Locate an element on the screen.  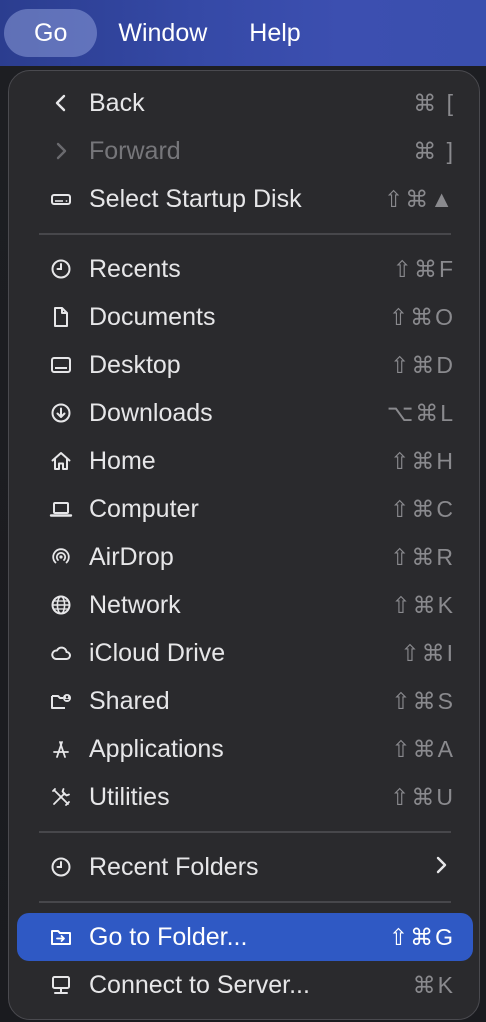
menubar-window: Window is located at coordinates (162, 33).